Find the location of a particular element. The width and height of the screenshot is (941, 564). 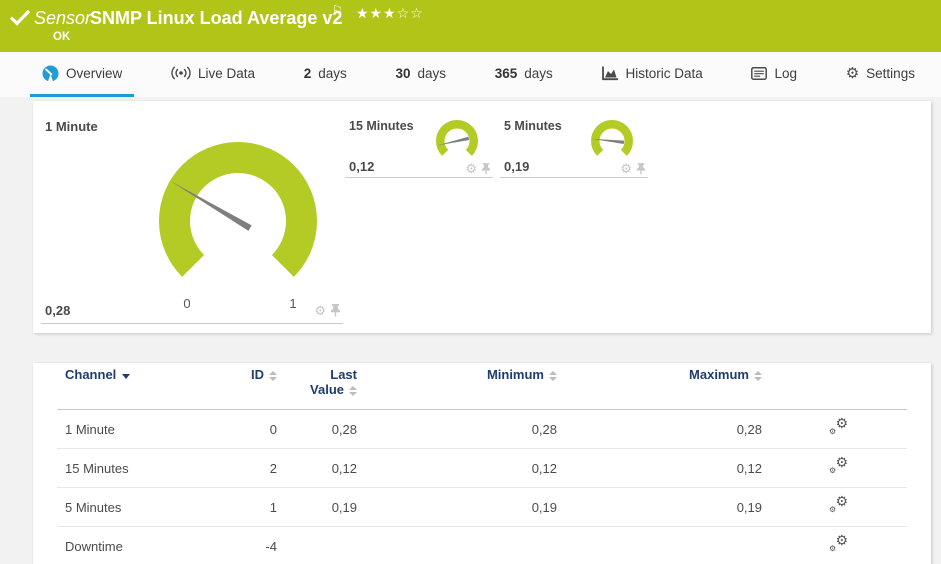

tab-overview: Overview is located at coordinates (82, 74).